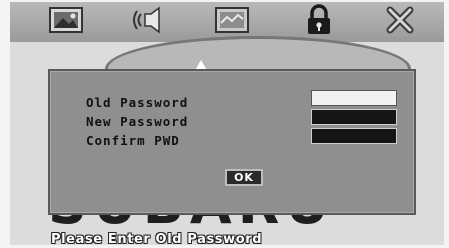 This screenshot has width=449, height=248. What do you see at coordinates (354, 117) in the screenshot?
I see `new-password-field` at bounding box center [354, 117].